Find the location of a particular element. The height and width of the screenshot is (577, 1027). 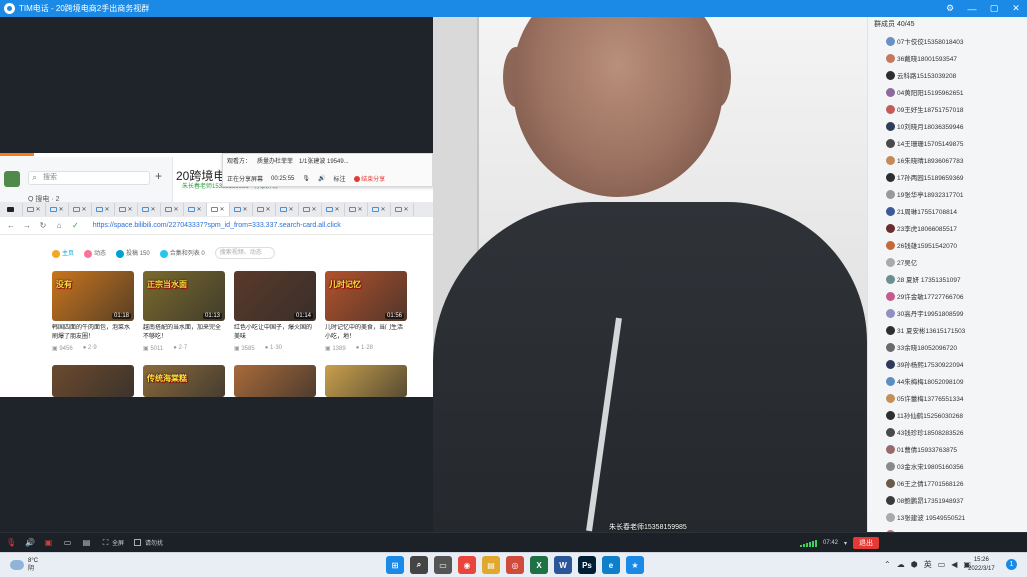

mic-icon: 🎙 is located at coordinates (306, 178).